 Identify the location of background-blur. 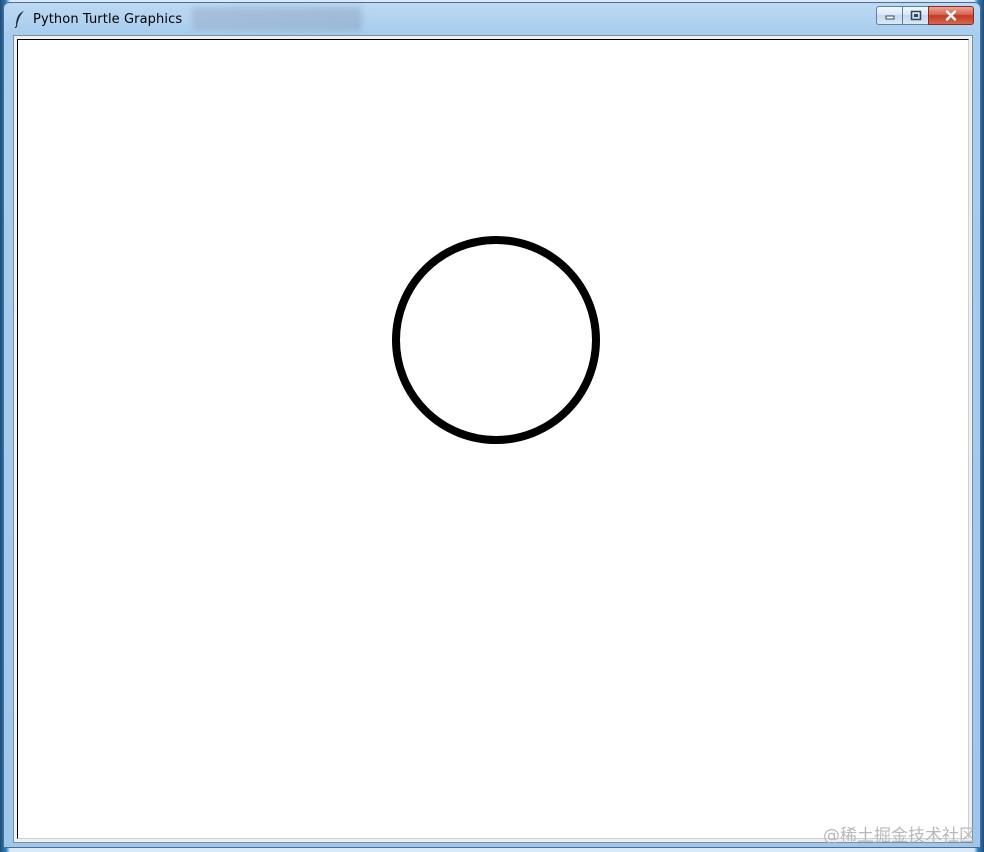
(277, 19).